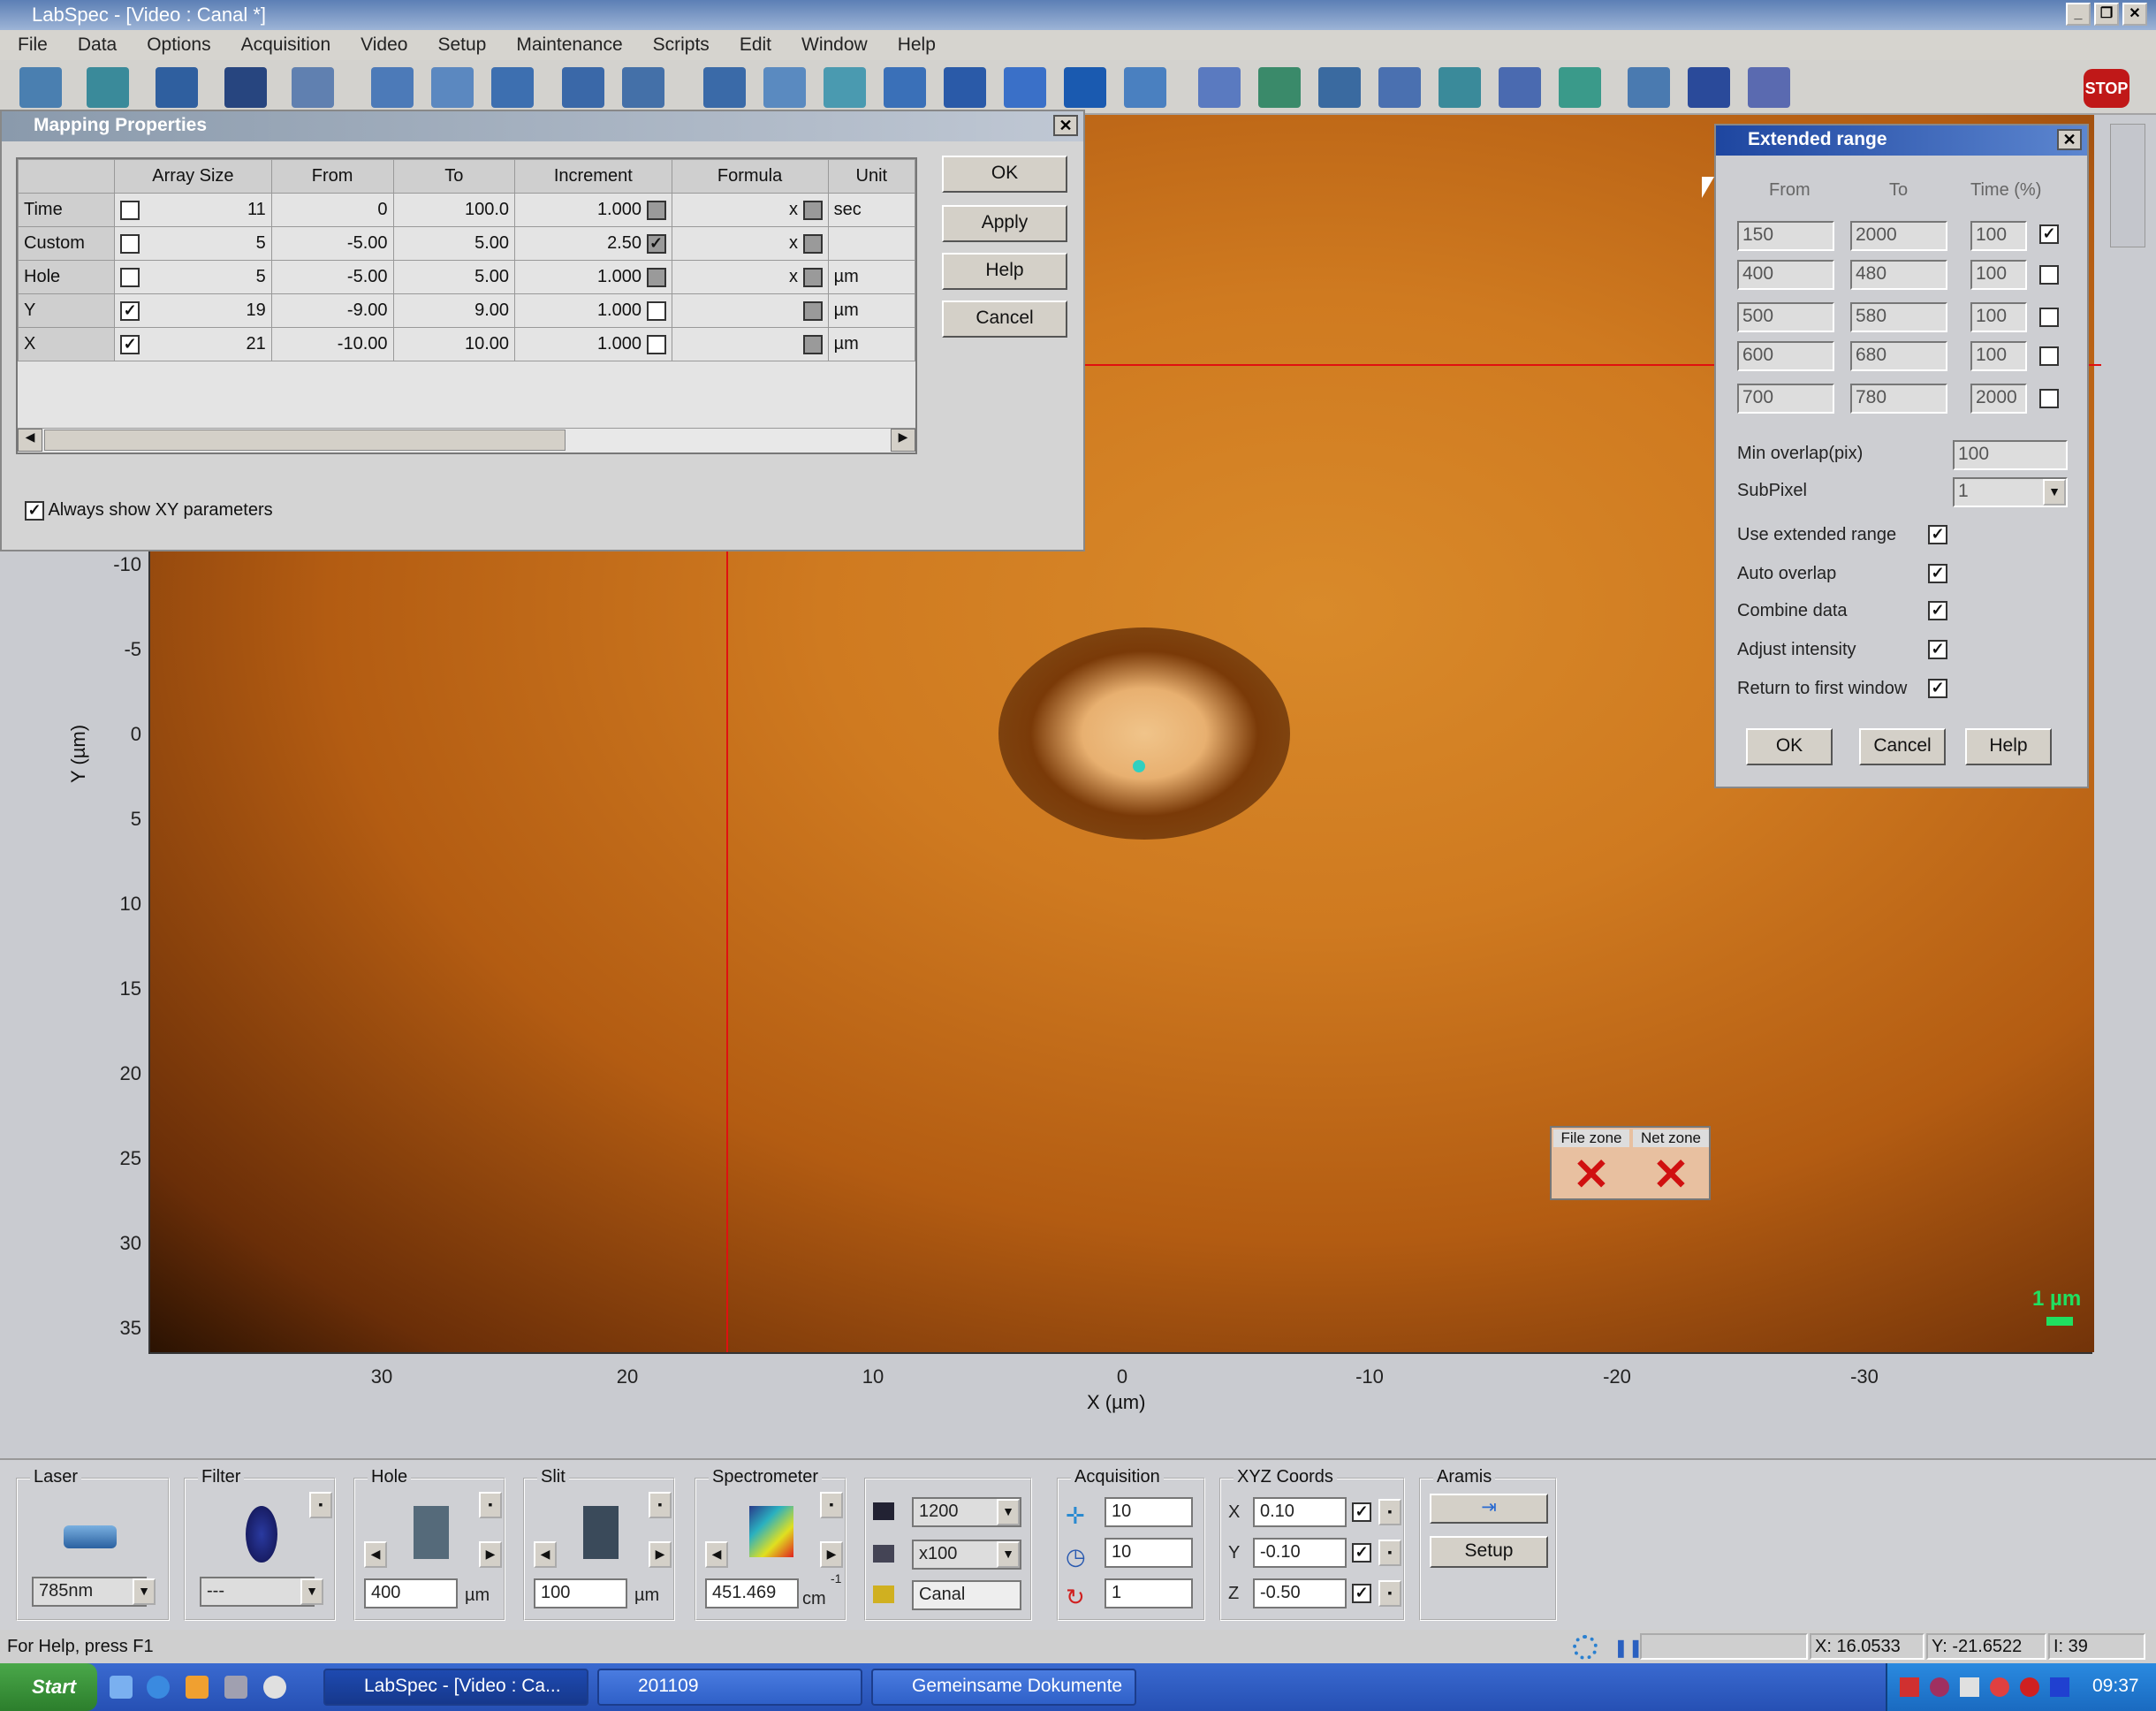 This screenshot has height=1711, width=2156. Describe the element at coordinates (130, 210) in the screenshot. I see `row-checkbox` at that location.